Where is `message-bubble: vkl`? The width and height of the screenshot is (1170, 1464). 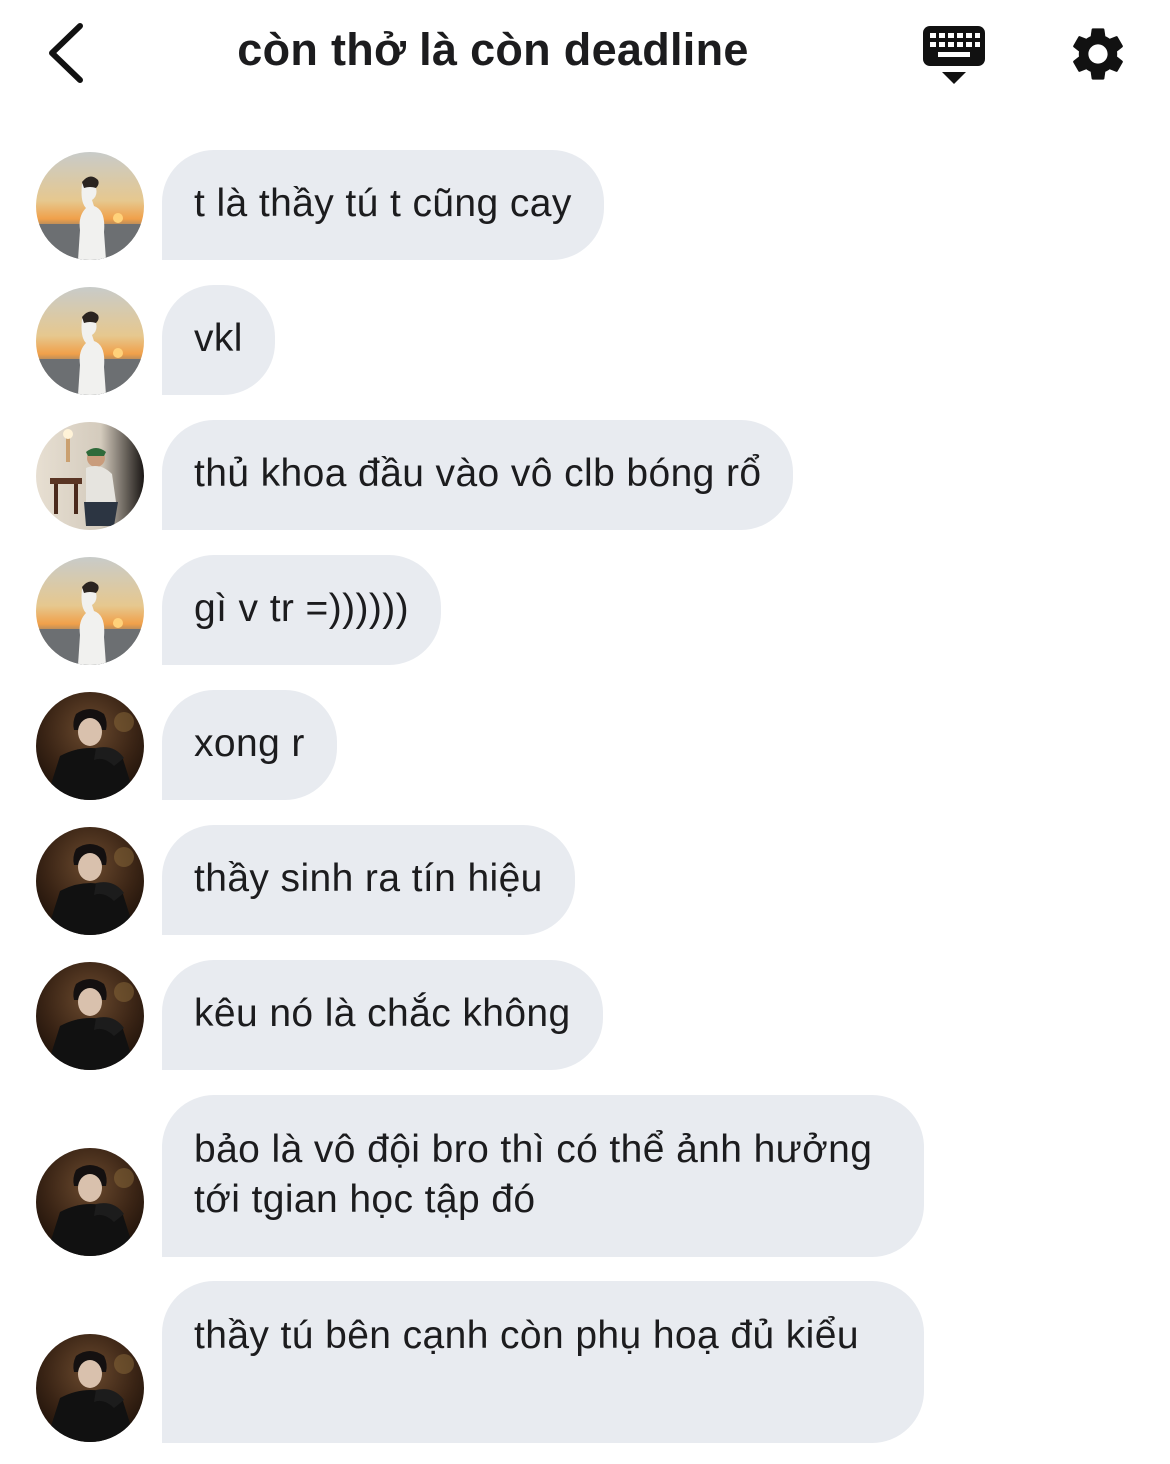
message-bubble: vkl is located at coordinates (218, 340).